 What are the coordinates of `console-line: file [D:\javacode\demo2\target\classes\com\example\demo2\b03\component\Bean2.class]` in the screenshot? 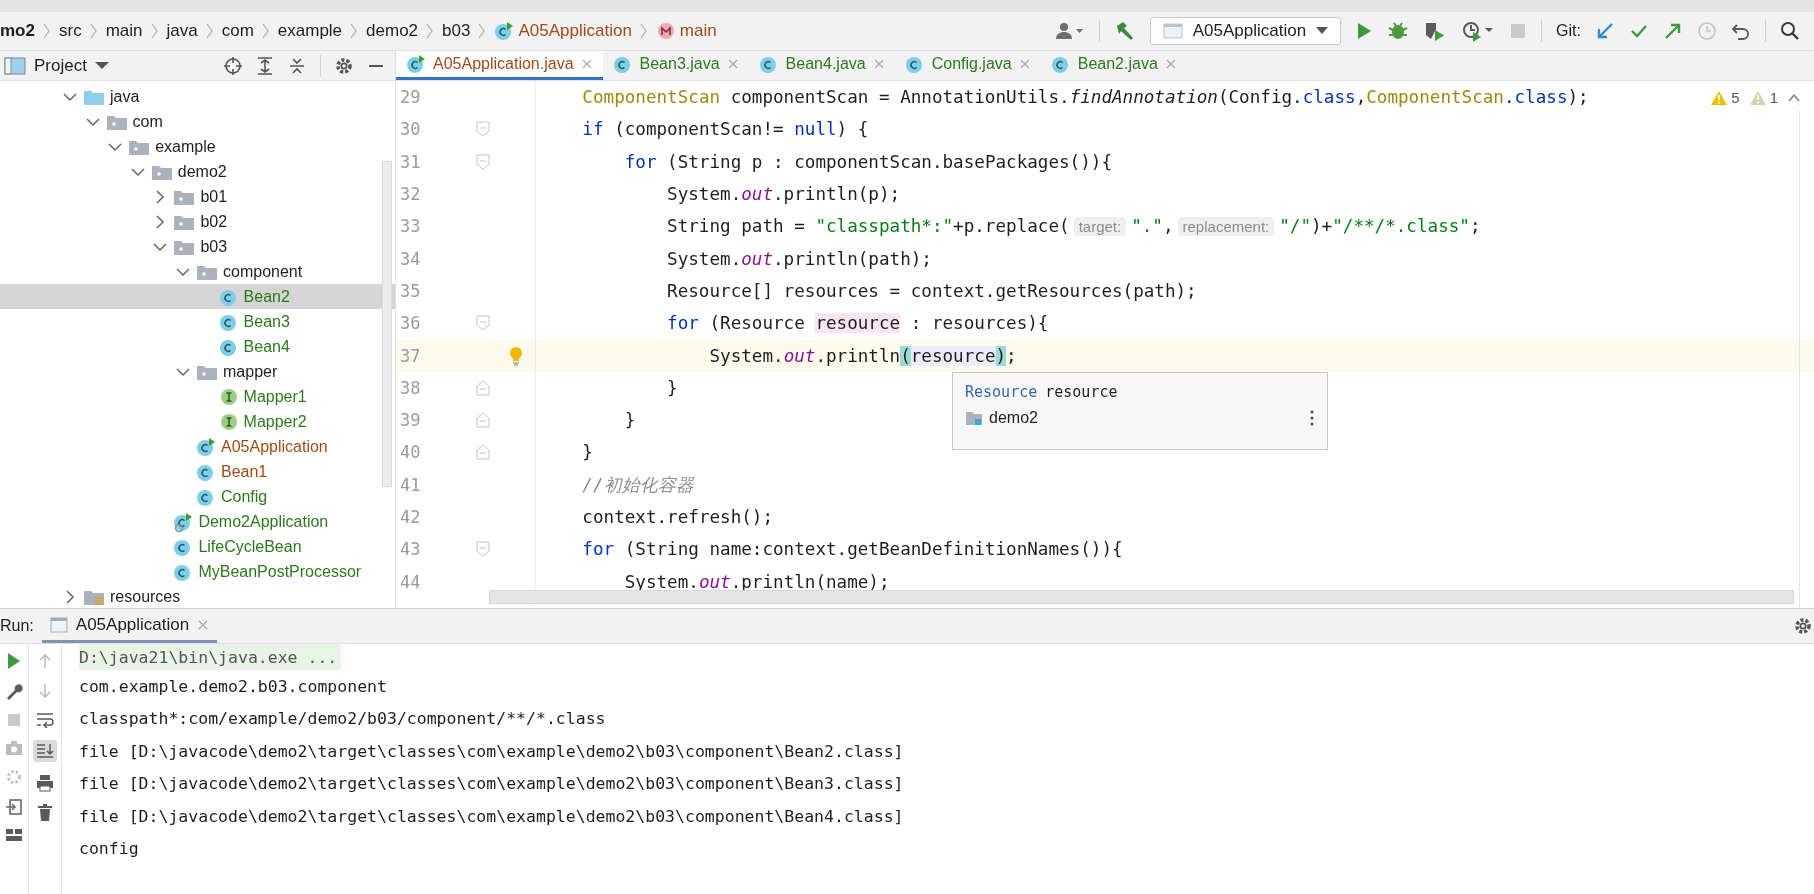 It's located at (492, 751).